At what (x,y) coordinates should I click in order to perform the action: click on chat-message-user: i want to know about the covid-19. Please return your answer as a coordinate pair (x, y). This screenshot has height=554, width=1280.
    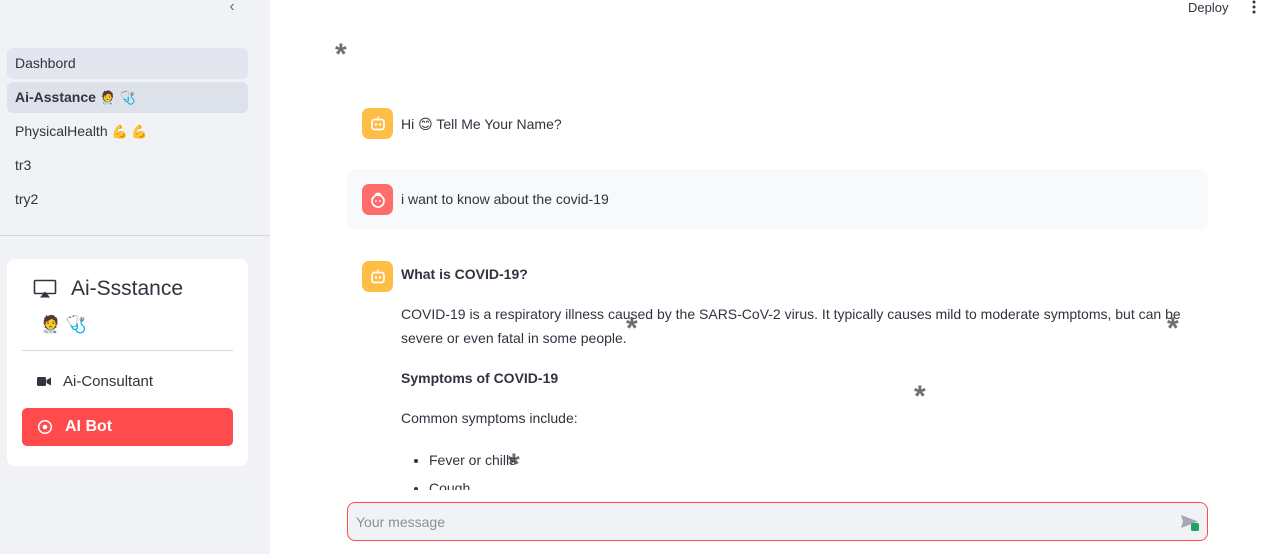
    Looking at the image, I should click on (777, 199).